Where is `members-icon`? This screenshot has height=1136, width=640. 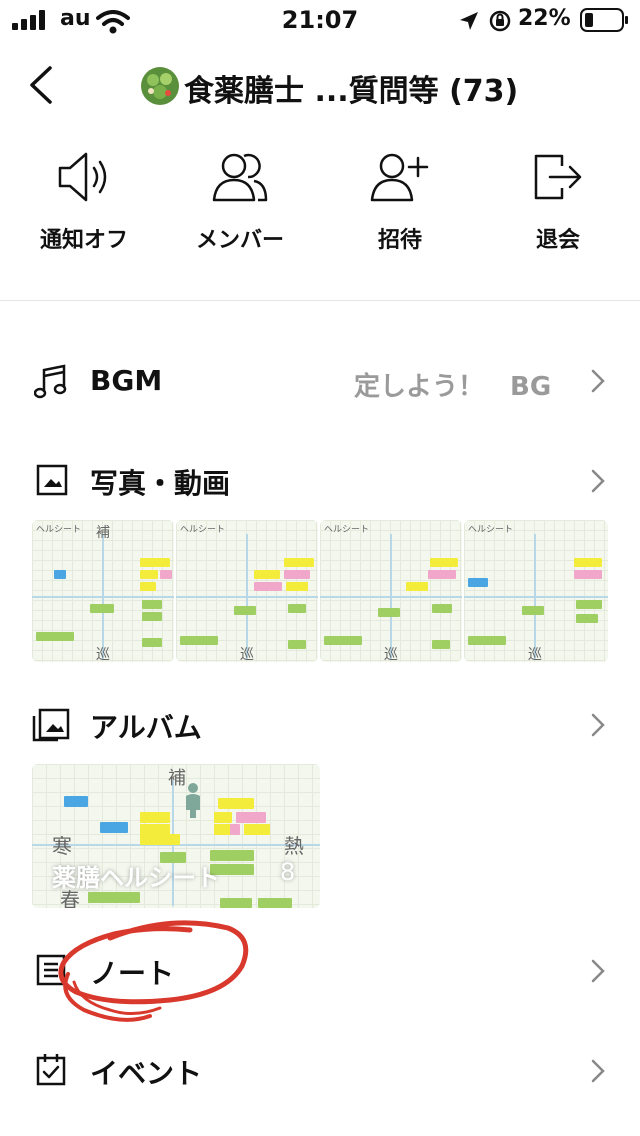 members-icon is located at coordinates (240, 177).